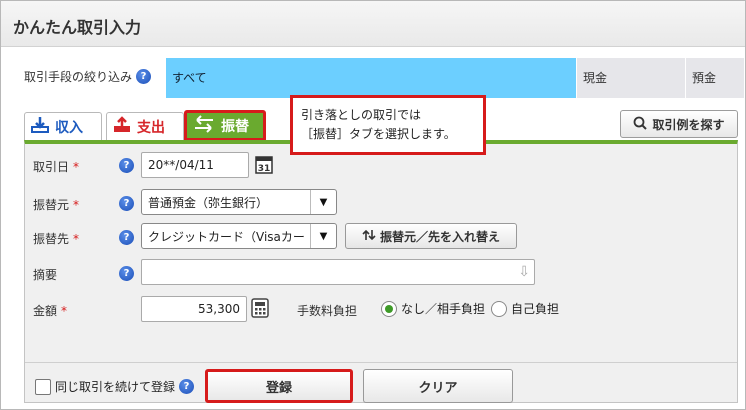 Image resolution: width=746 pixels, height=410 pixels. I want to click on callout-line-1: 引き落としの取引では, so click(361, 115).